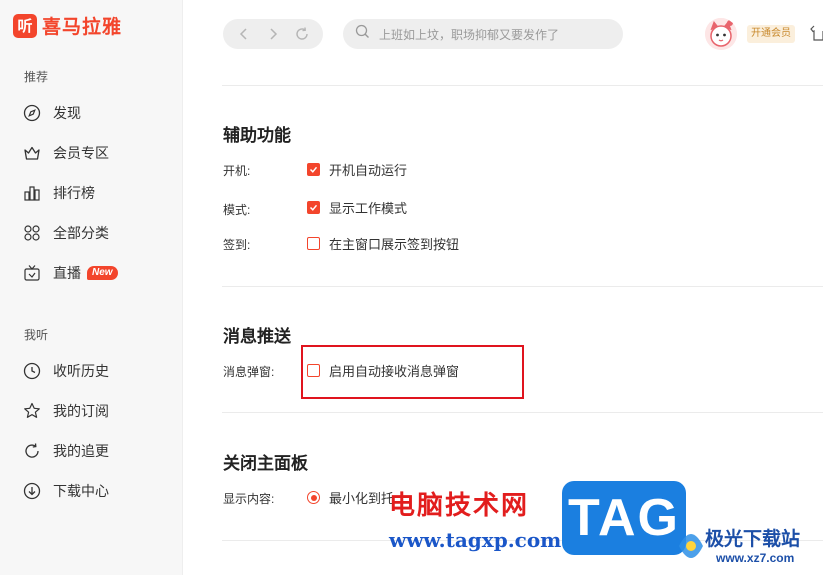 Image resolution: width=823 pixels, height=575 pixels. Describe the element at coordinates (265, 463) in the screenshot. I see `close-panel-title: 关闭主面板` at that location.